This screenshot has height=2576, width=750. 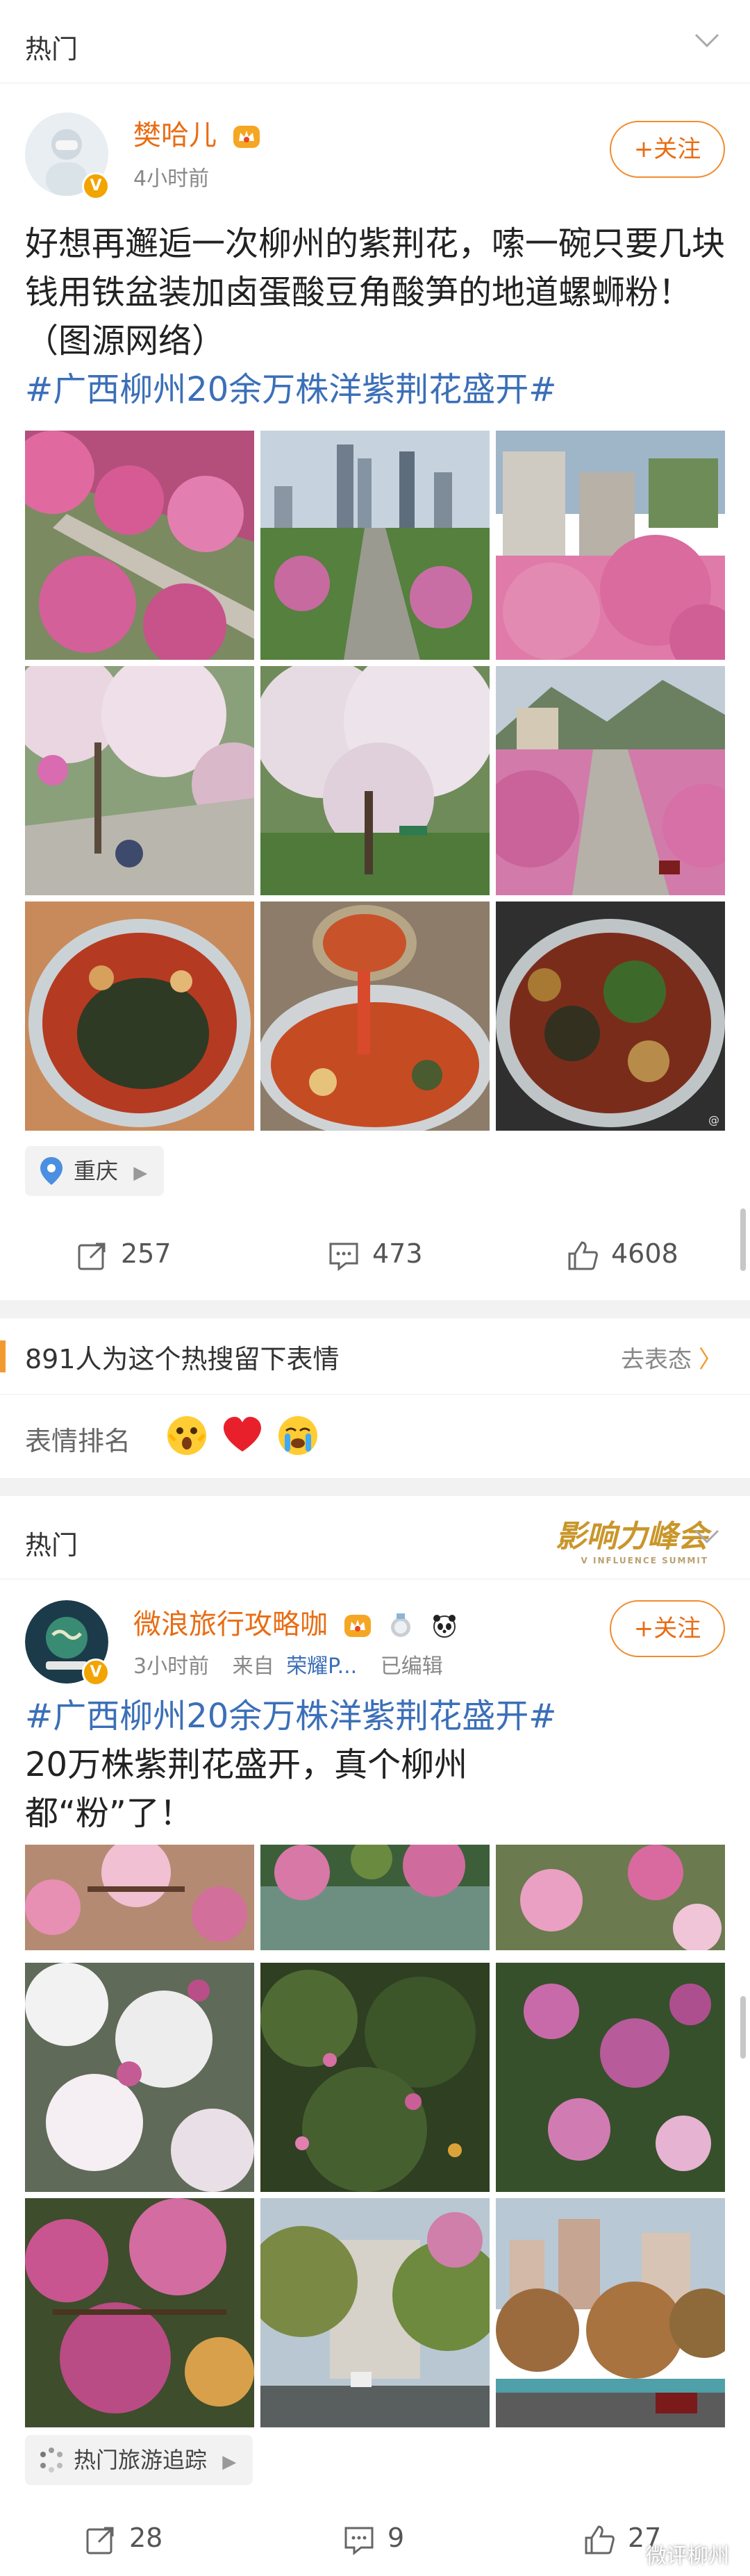 I want to click on pond-trees-photo, so click(x=375, y=1897).